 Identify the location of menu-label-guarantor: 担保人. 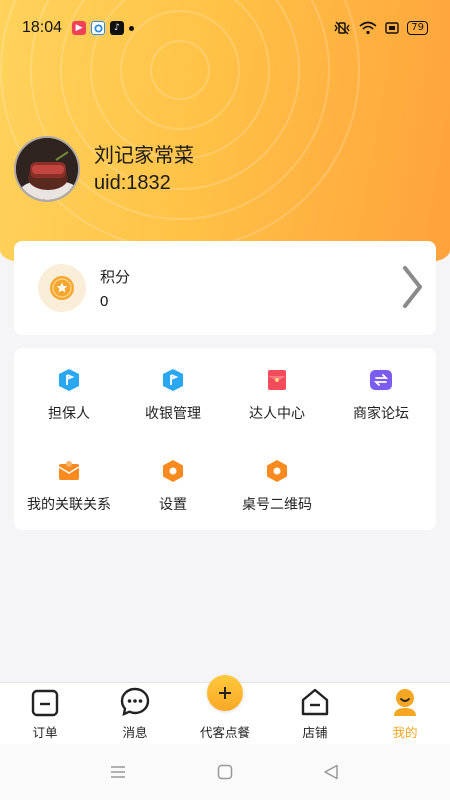
(69, 414).